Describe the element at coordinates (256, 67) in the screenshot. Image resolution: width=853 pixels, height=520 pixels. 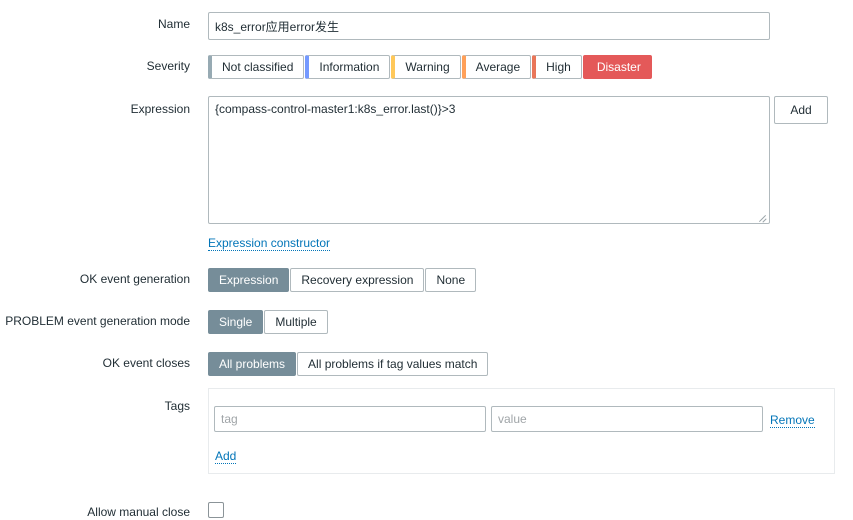
I see `severity-option-not-classified: Not classified` at that location.